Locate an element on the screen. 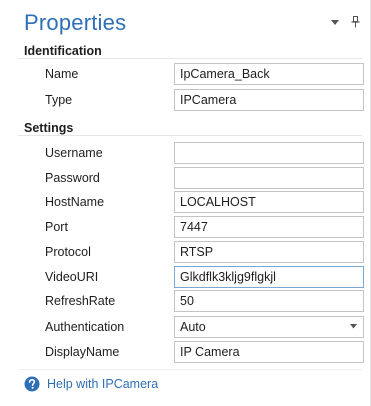 The width and height of the screenshot is (371, 406). property-label: Protocol is located at coordinates (68, 252).